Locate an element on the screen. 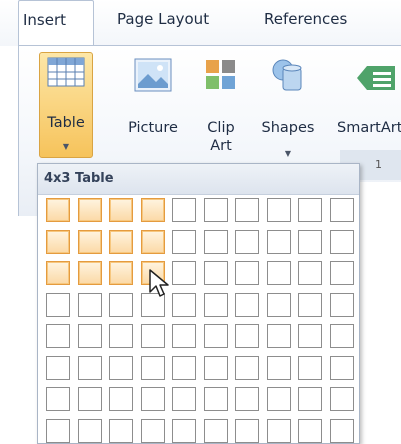 Image resolution: width=401 pixels, height=444 pixels. picture-button: Picture is located at coordinates (153, 104).